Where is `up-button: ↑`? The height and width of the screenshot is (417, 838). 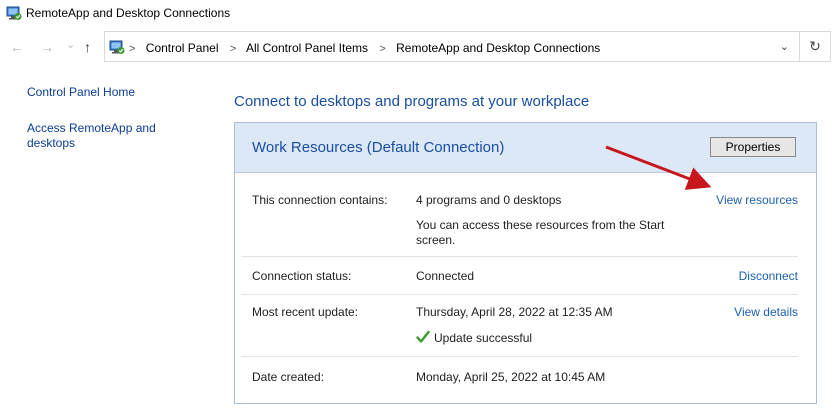
up-button: ↑ is located at coordinates (87, 47).